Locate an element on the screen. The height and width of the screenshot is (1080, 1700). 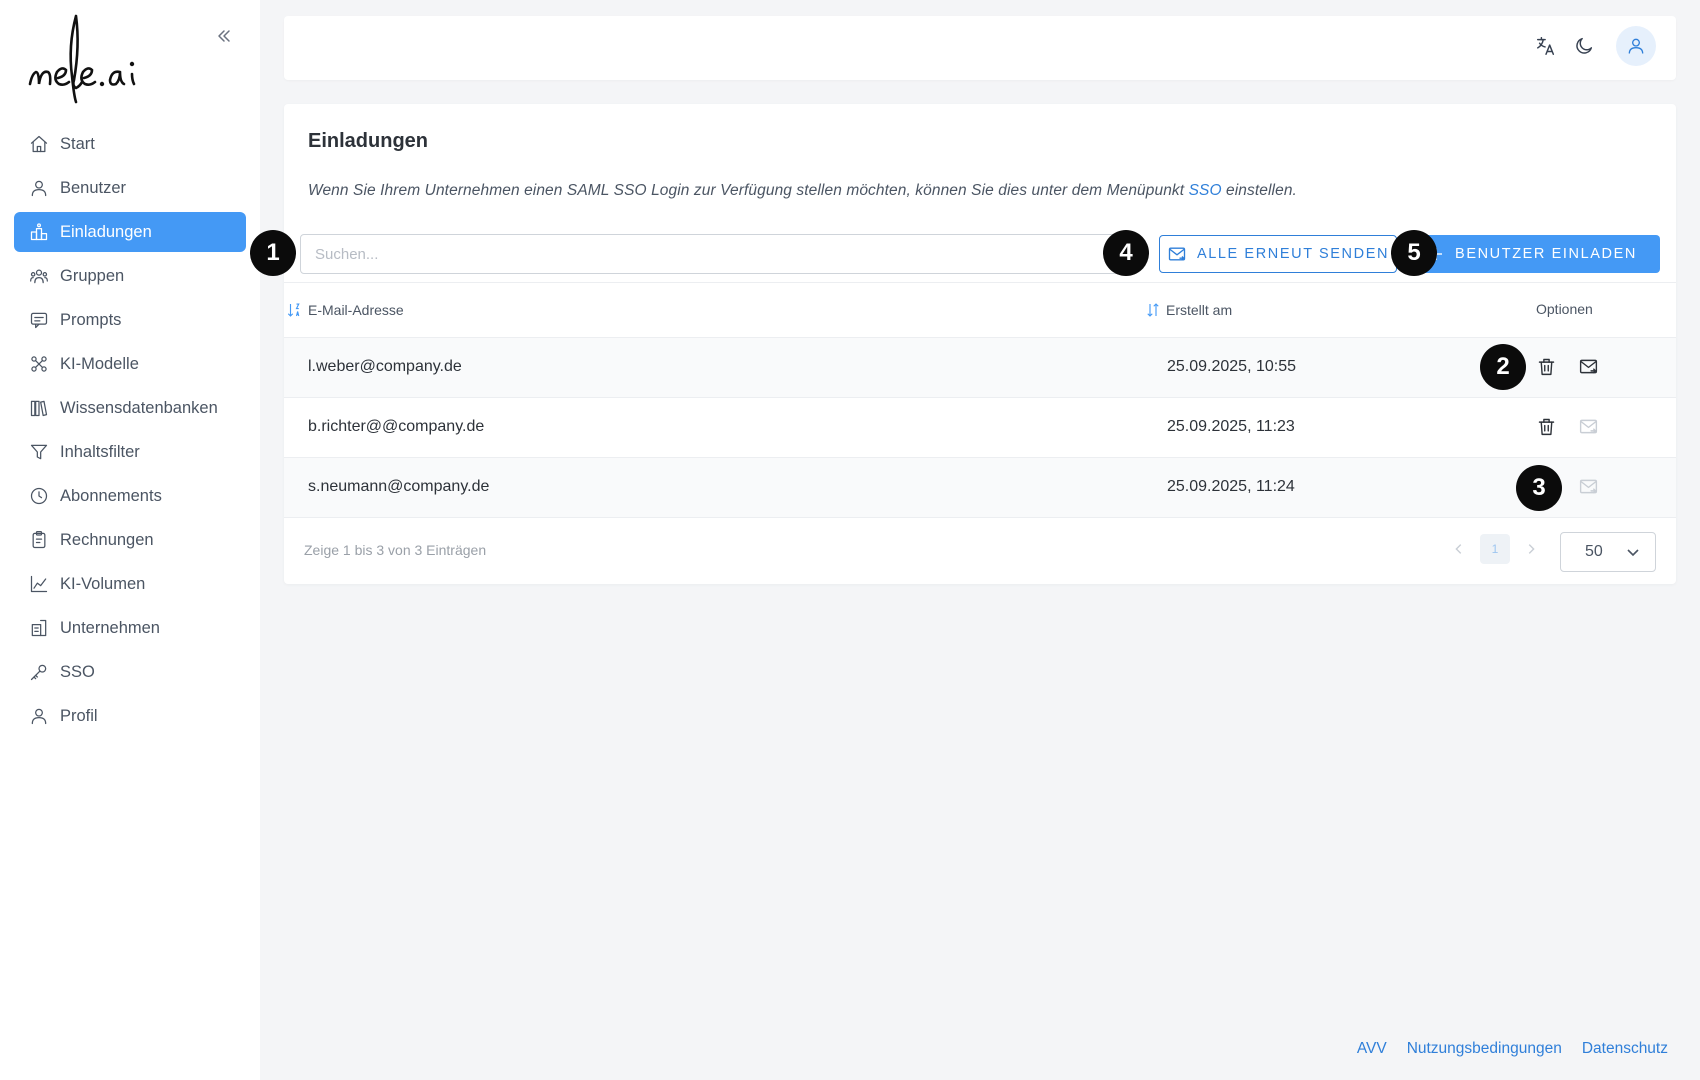
sidebar-item-sso: SSO is located at coordinates (130, 672).